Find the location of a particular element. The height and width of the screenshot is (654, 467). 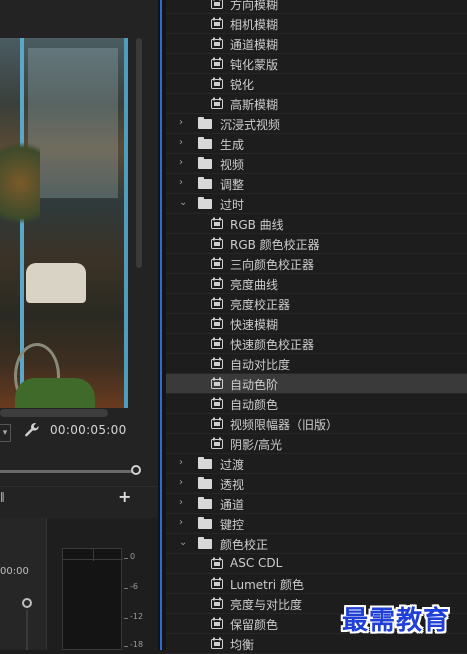

effect-item: 阴影/高光 is located at coordinates (316, 444).